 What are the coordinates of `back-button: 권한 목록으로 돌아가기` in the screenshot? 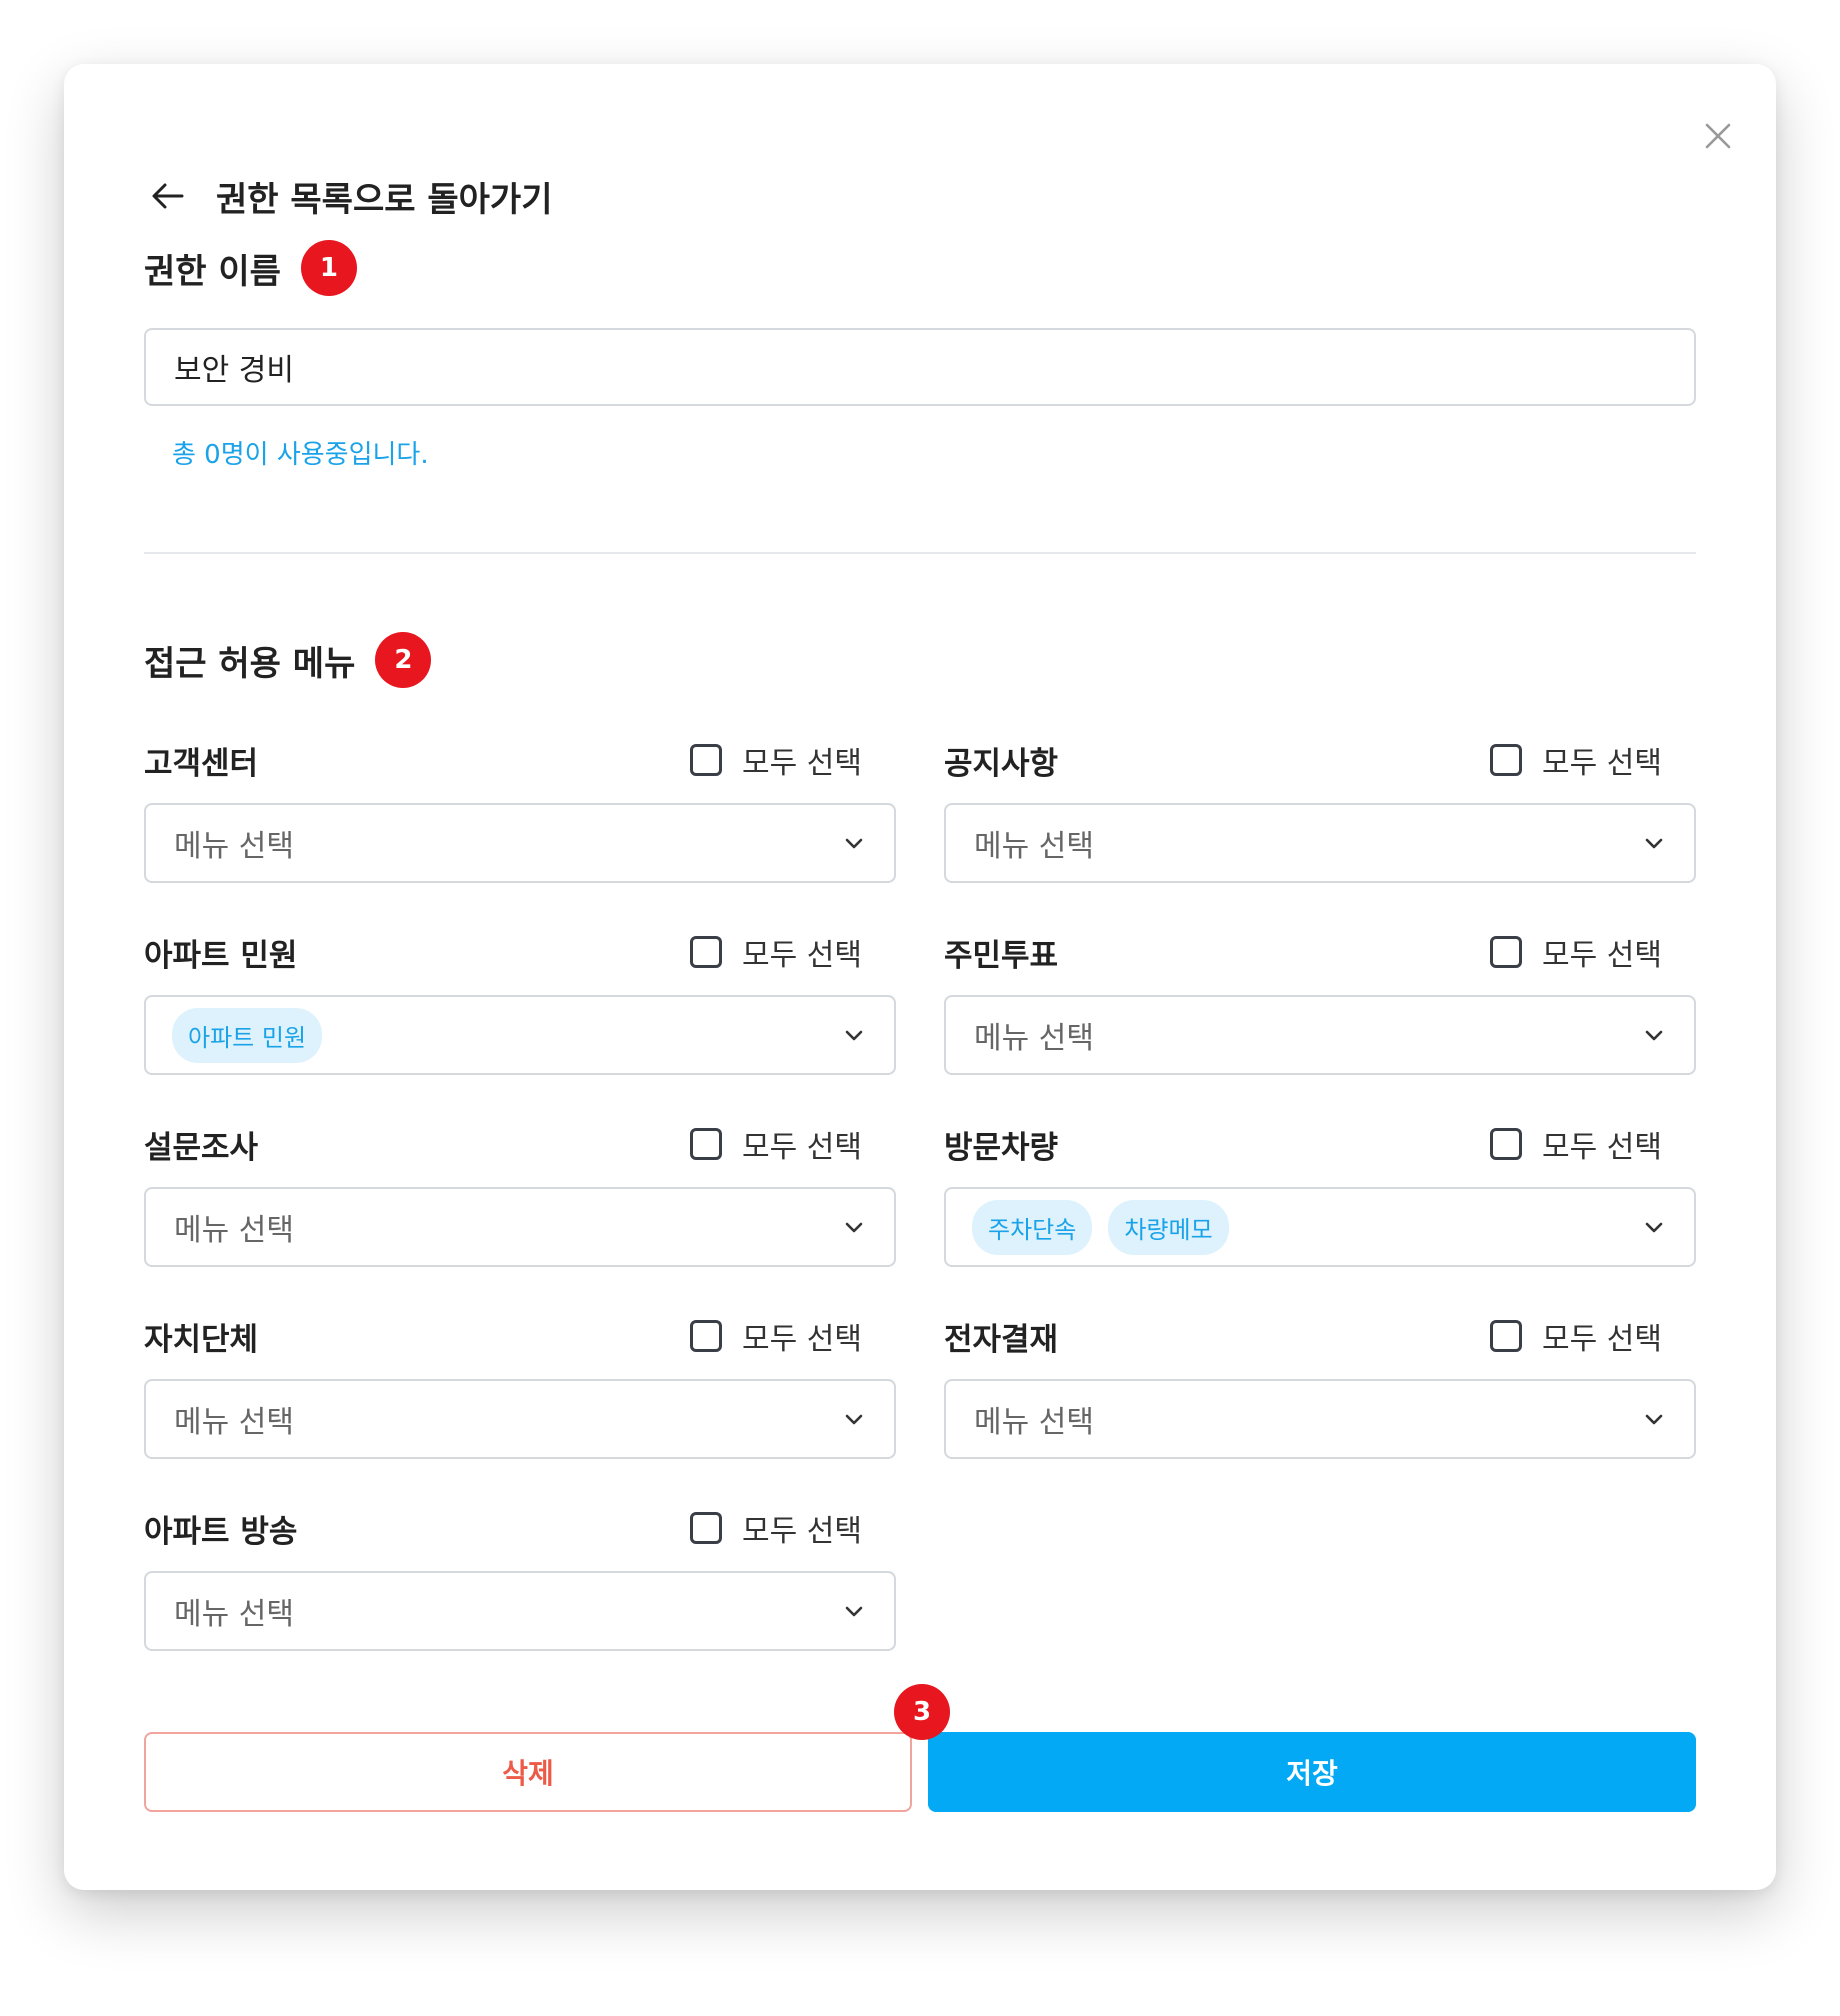 It's located at (351, 196).